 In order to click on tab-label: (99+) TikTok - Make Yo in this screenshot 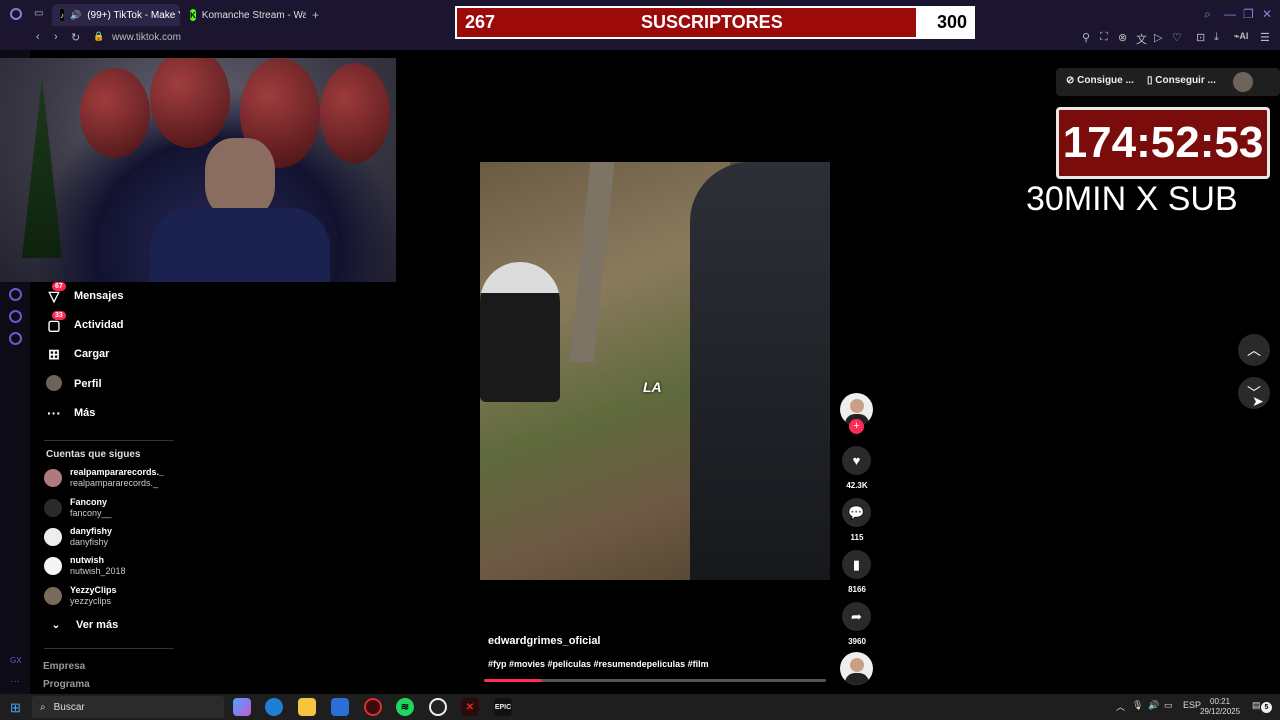, I will do `click(133, 15)`.